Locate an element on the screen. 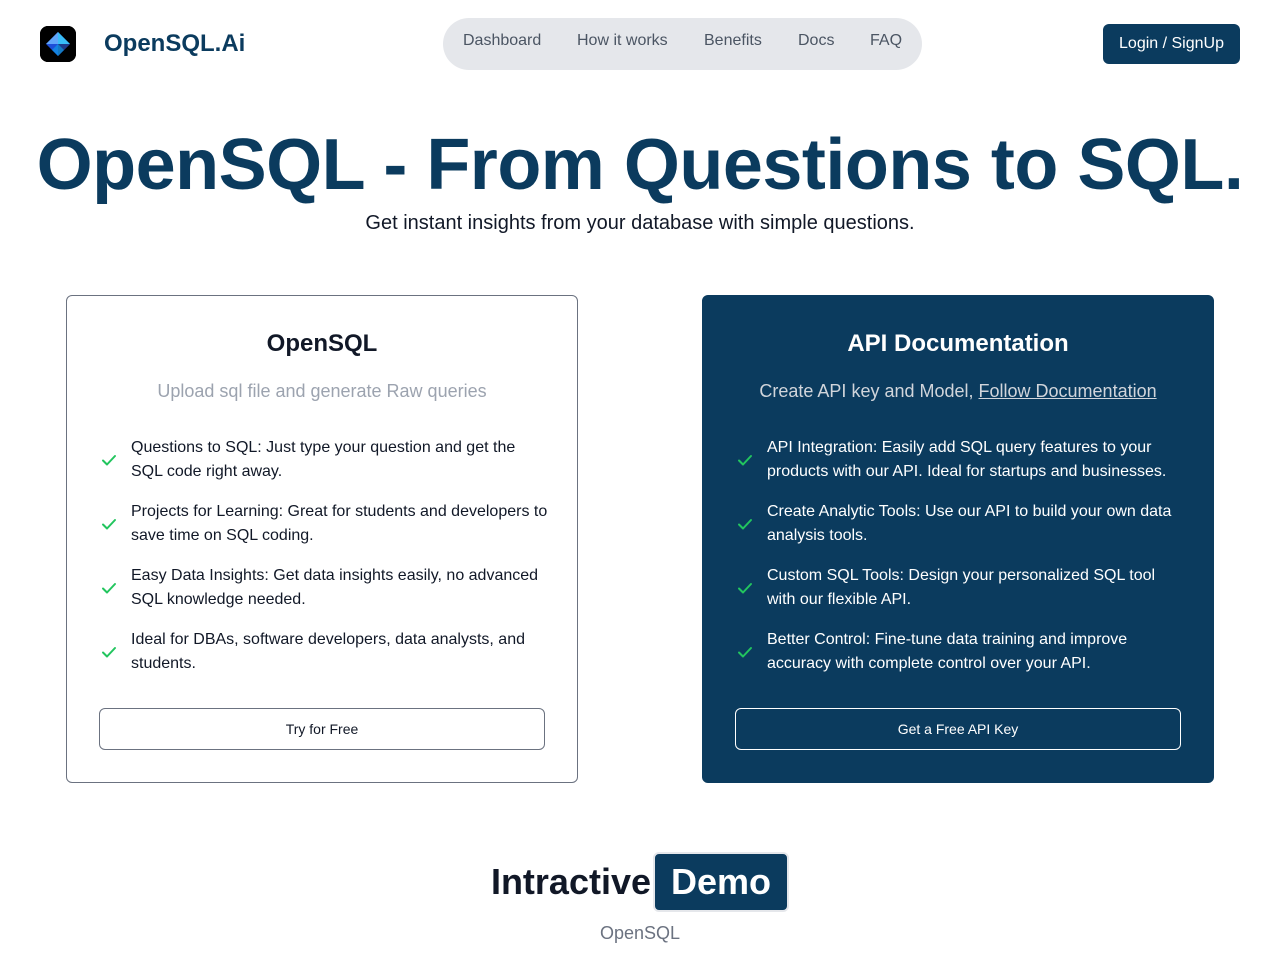 This screenshot has width=1280, height=960. card-description: Upload sql file and generate Raw queries is located at coordinates (322, 391).